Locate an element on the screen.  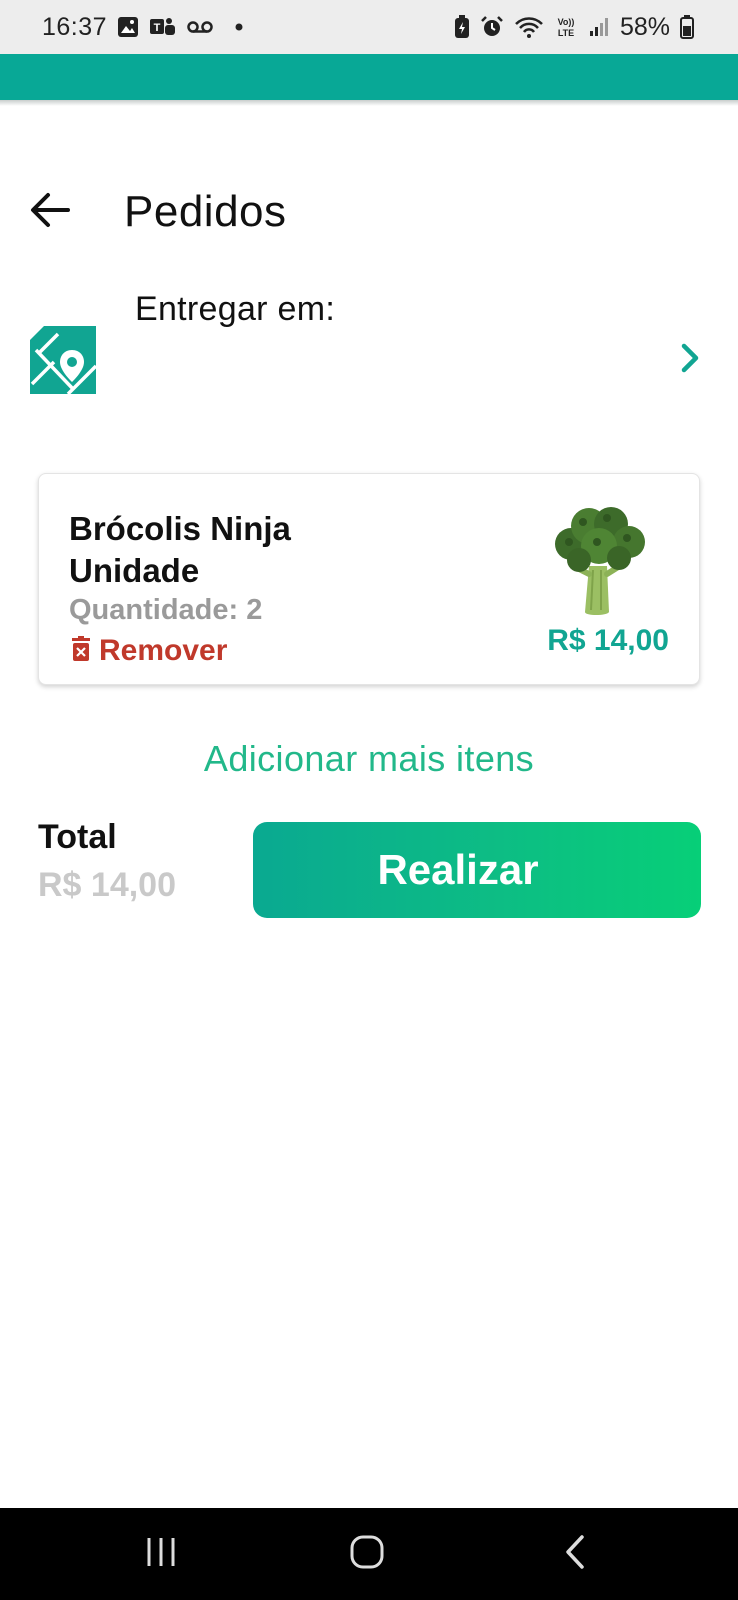
remove-item-button: Remover is located at coordinates (149, 651).